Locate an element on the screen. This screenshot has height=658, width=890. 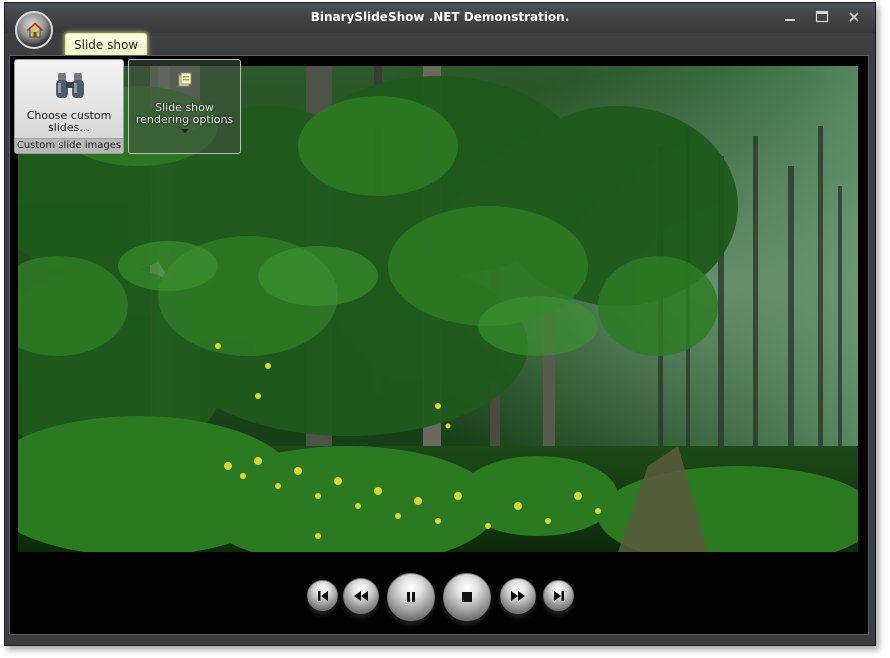
rendering-options-label: Slide show rendering options is located at coordinates (184, 113).